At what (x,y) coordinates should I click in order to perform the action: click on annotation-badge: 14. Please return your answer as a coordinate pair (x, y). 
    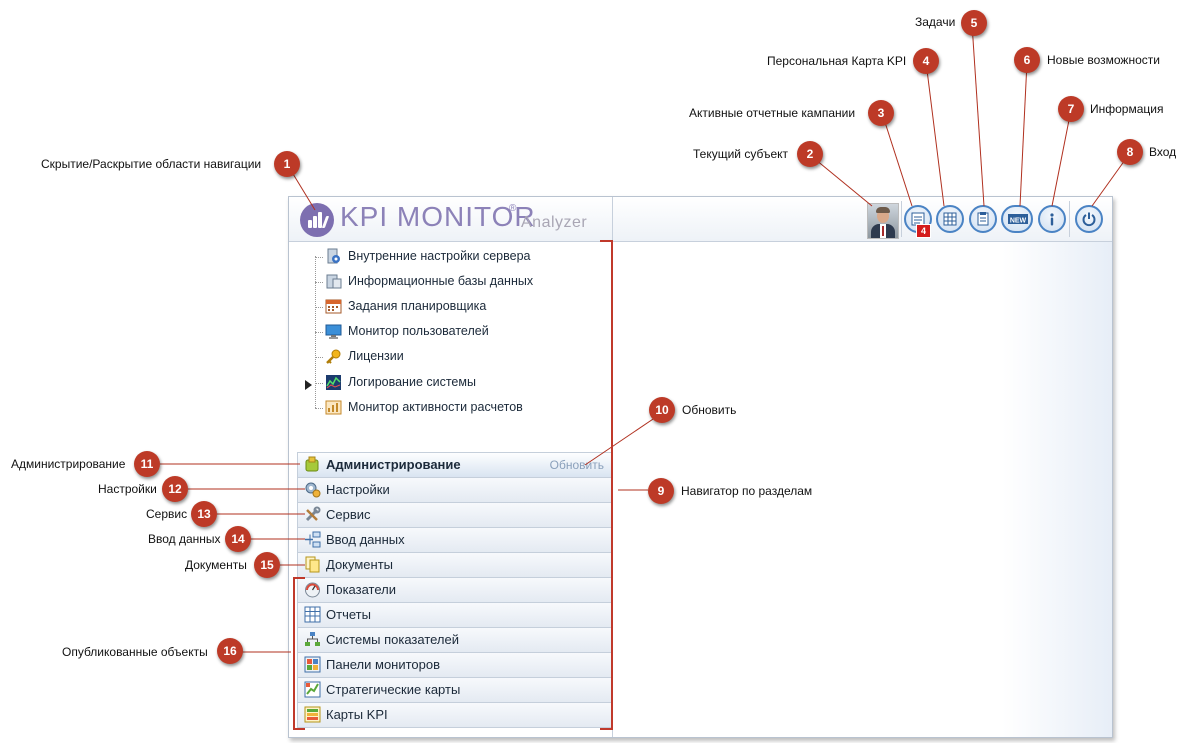
    Looking at the image, I should click on (238, 539).